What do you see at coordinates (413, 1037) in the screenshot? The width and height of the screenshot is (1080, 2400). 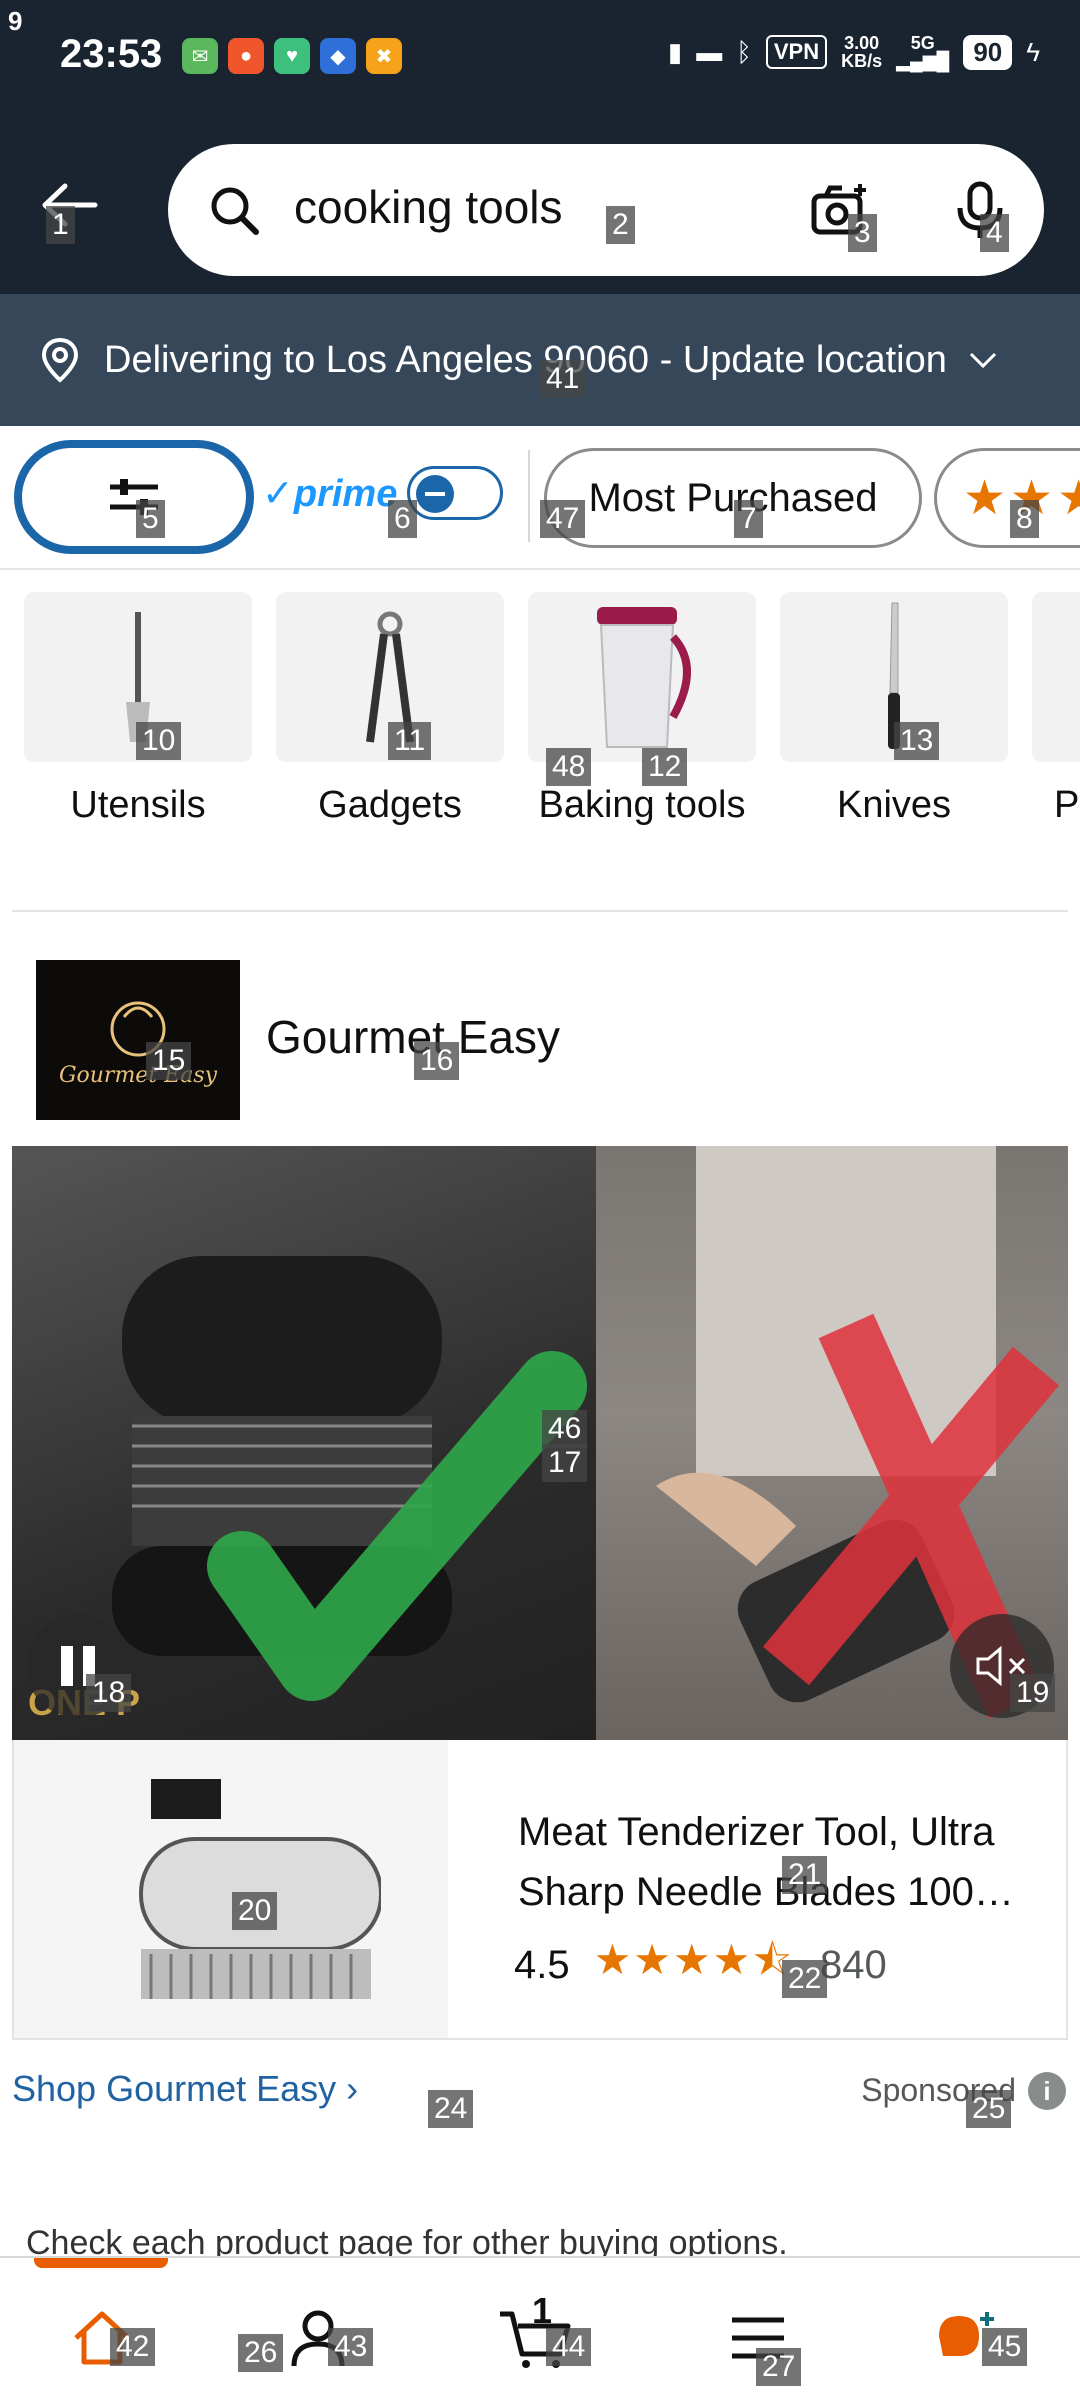 I see `brand-name: Gourmet Easy` at bounding box center [413, 1037].